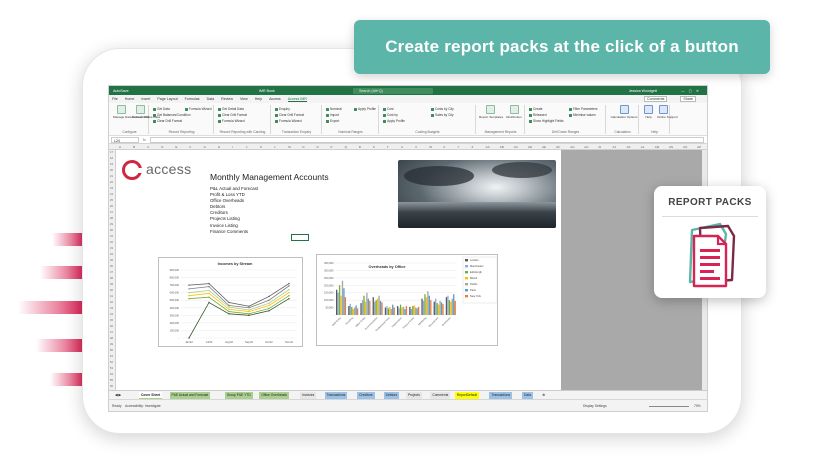 The height and width of the screenshot is (460, 820). What do you see at coordinates (111, 230) in the screenshot?
I see `row-header: 30` at bounding box center [111, 230].